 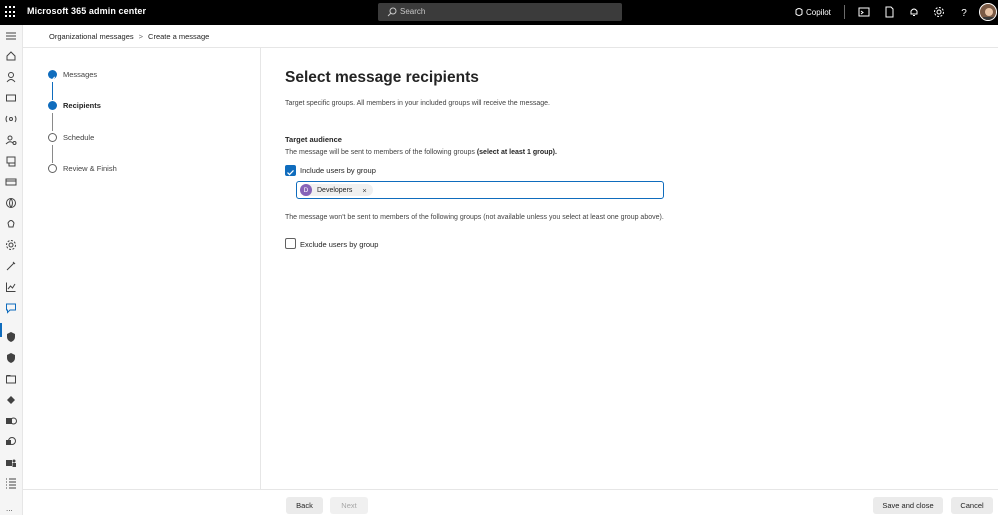 I want to click on step-label: Recipients, so click(x=82, y=105).